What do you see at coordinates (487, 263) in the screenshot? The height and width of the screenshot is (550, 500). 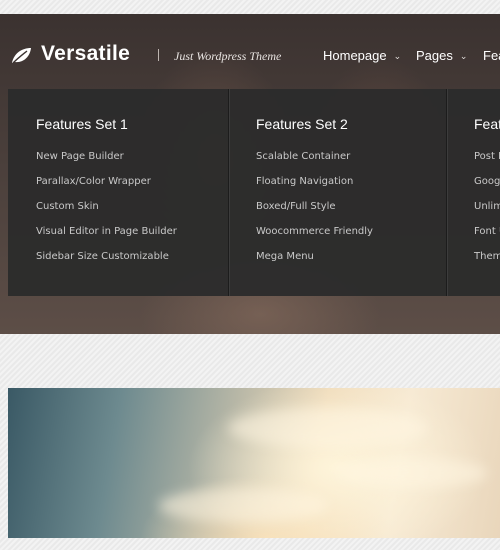 I see `menu-item: Them` at bounding box center [487, 263].